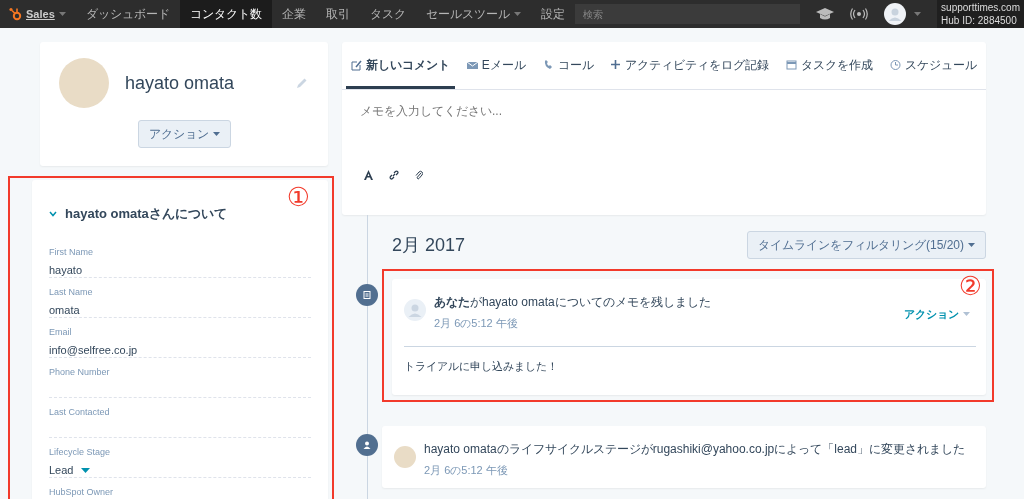  Describe the element at coordinates (337, 14) in the screenshot. I see `nav-tab: 取引` at that location.